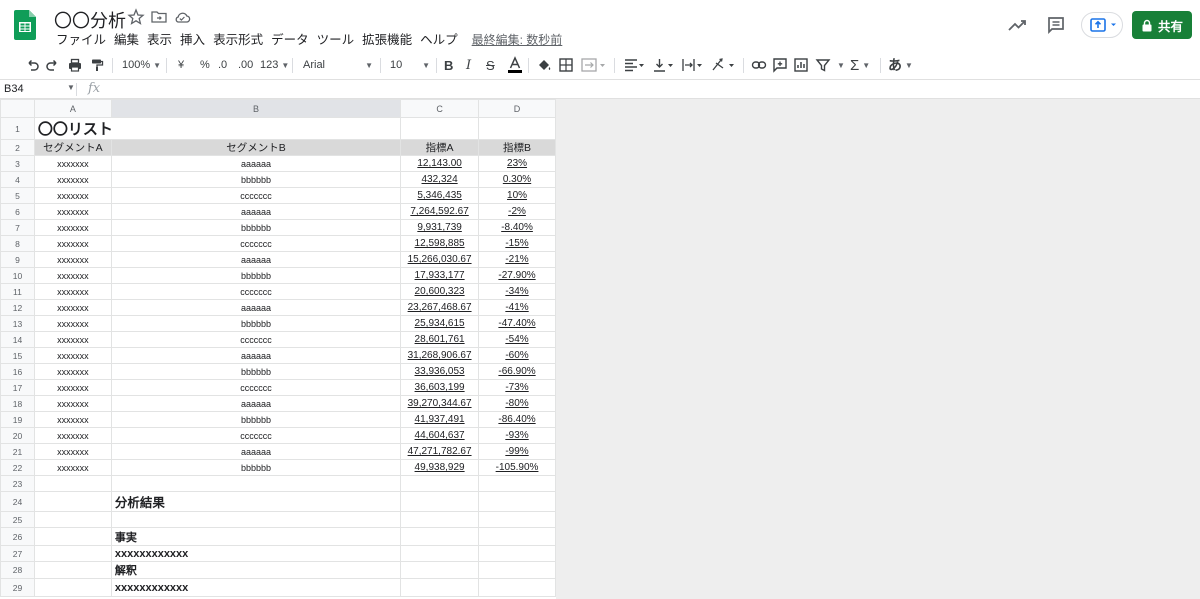 Image resolution: width=1200 pixels, height=599 pixels. I want to click on cell-metric-b: 10%, so click(517, 195).